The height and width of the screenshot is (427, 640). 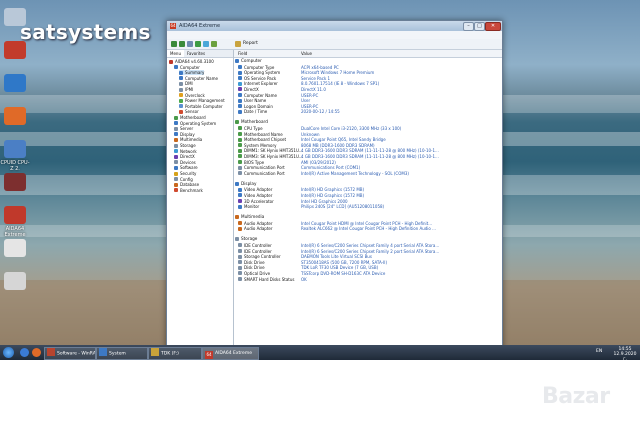 I want to click on taskbar-button: Software - WinRAR, so click(x=70, y=353).